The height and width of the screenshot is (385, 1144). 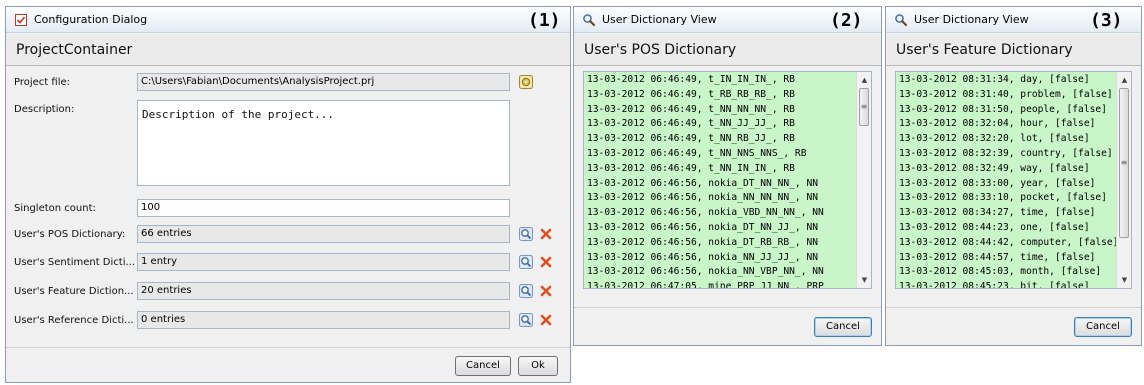 I want to click on project-file-label: Project file:, so click(x=42, y=82).